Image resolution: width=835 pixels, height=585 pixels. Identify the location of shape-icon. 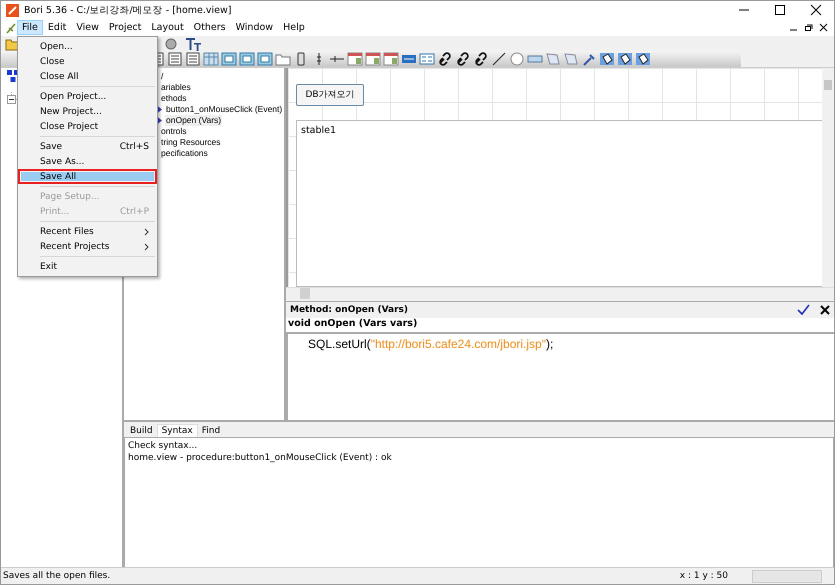
(171, 43).